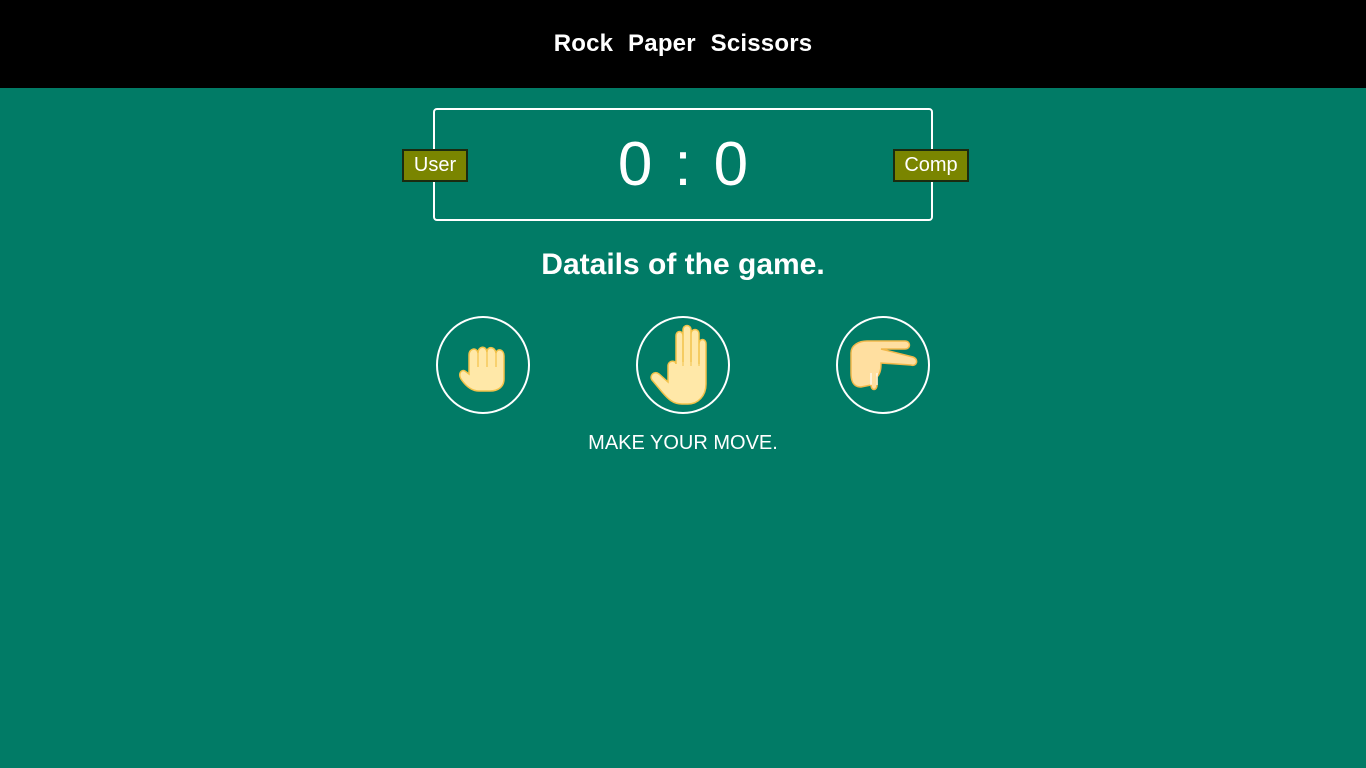 The width and height of the screenshot is (1366, 768). Describe the element at coordinates (731, 164) in the screenshot. I see `comp-score: 0` at that location.